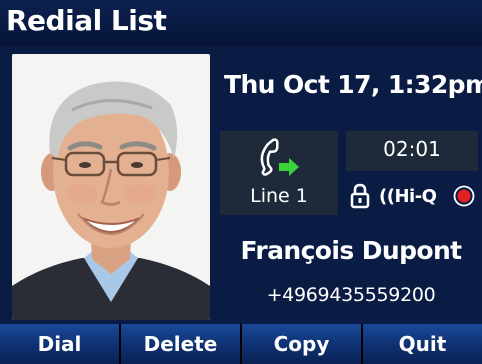  Describe the element at coordinates (279, 196) in the screenshot. I see `line-label: Line 1` at that location.